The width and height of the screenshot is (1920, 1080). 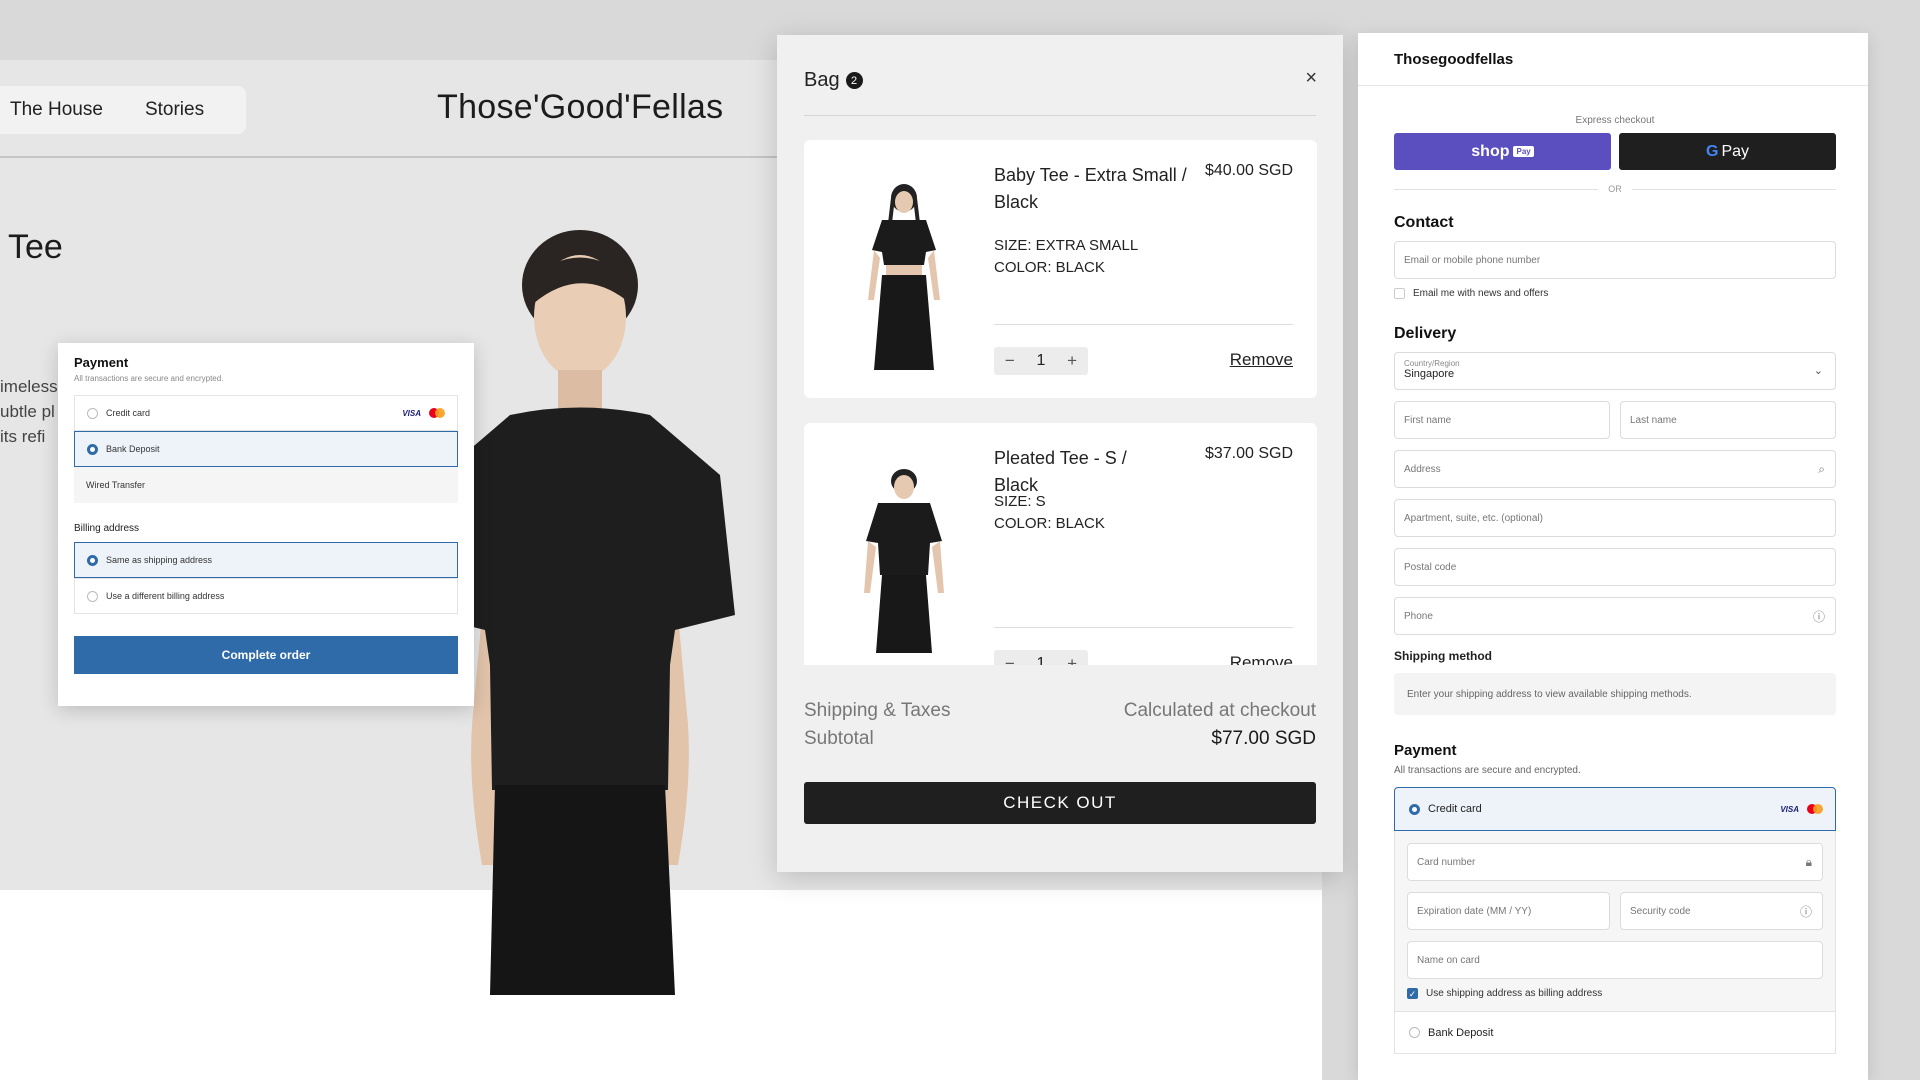 I want to click on expiration-date-field: Expiration date (MM / YY), so click(x=1508, y=911).